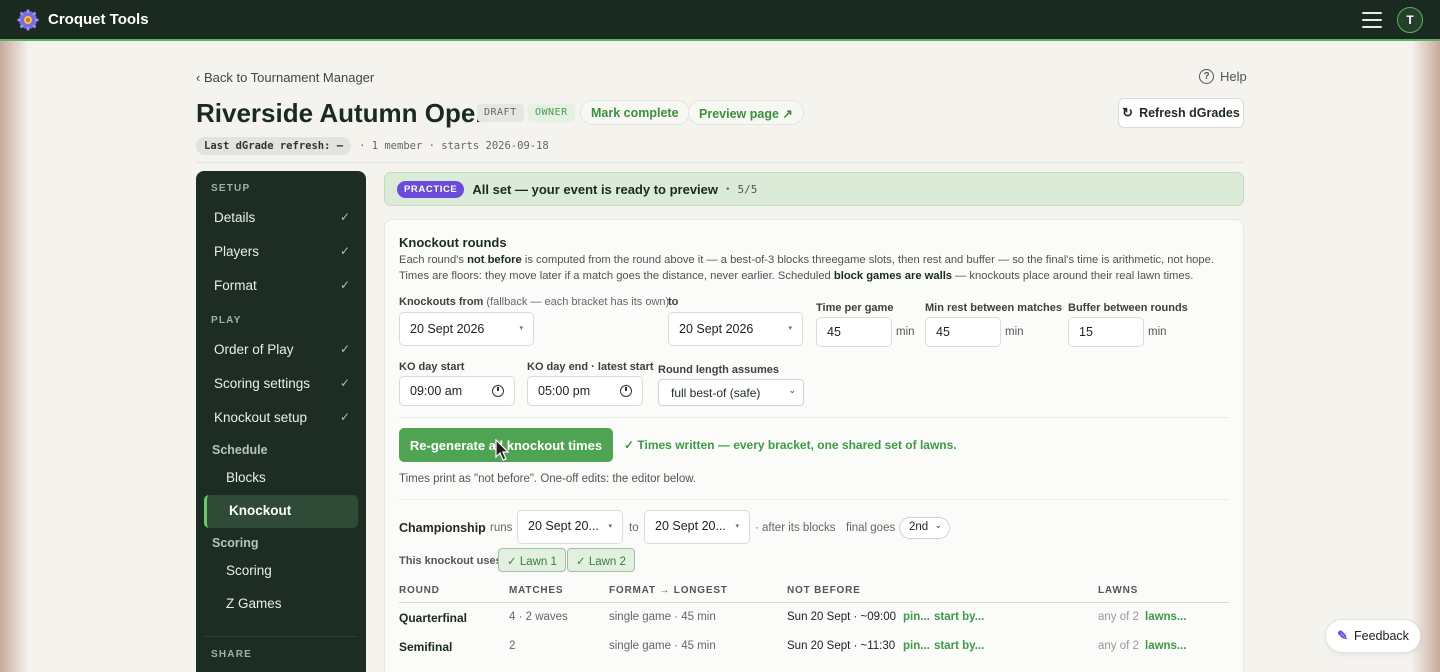 This screenshot has height=672, width=1440. What do you see at coordinates (281, 251) in the screenshot?
I see `sidebar-item-players: Players ✓` at bounding box center [281, 251].